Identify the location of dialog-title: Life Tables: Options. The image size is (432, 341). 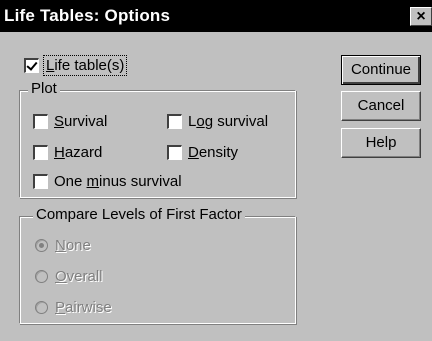
(87, 15).